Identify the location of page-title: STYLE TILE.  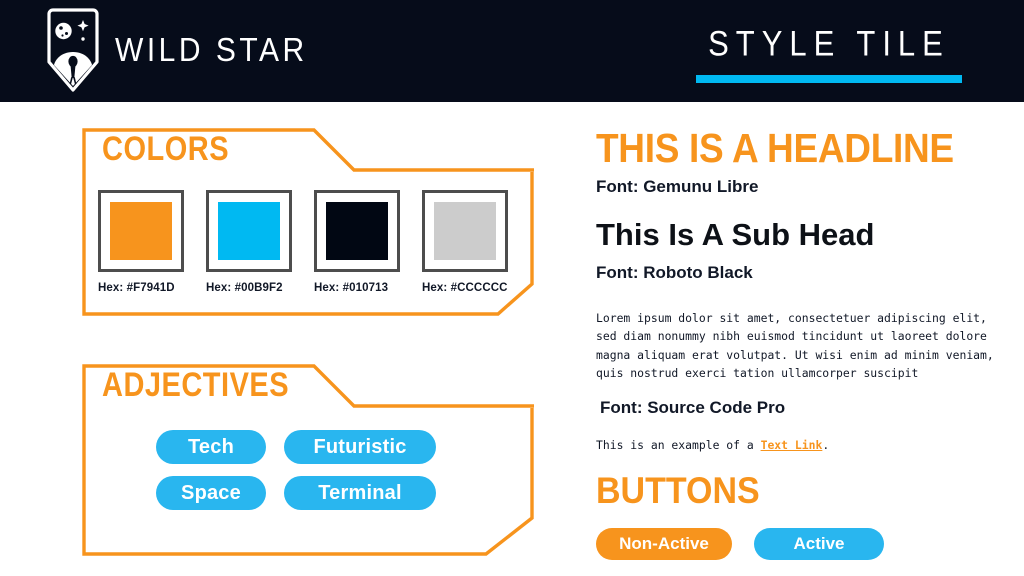
(829, 43).